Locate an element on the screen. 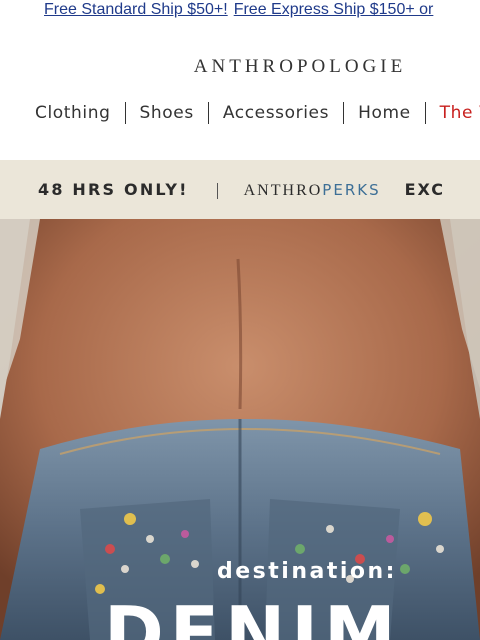 Image resolution: width=480 pixels, height=640 pixels. nav-item-home: Home is located at coordinates (384, 113).